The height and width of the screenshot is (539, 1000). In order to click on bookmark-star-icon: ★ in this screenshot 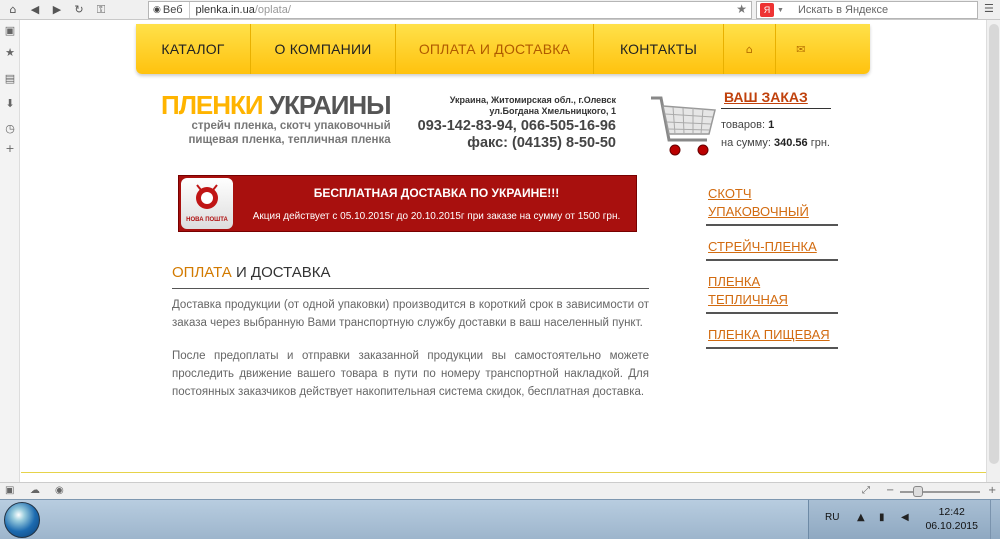, I will do `click(741, 9)`.